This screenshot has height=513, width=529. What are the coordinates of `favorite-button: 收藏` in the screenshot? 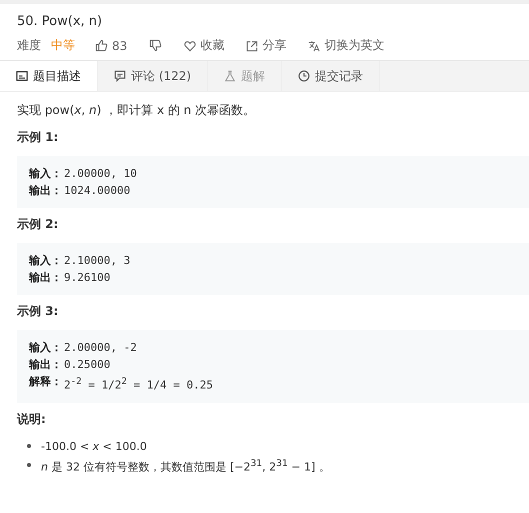 It's located at (204, 45).